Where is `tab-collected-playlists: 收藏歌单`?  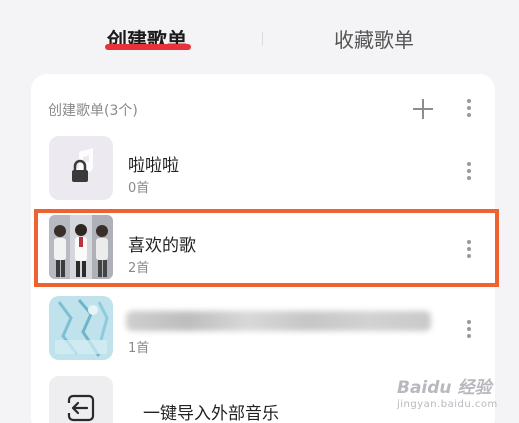 tab-collected-playlists: 收藏歌单 is located at coordinates (374, 38).